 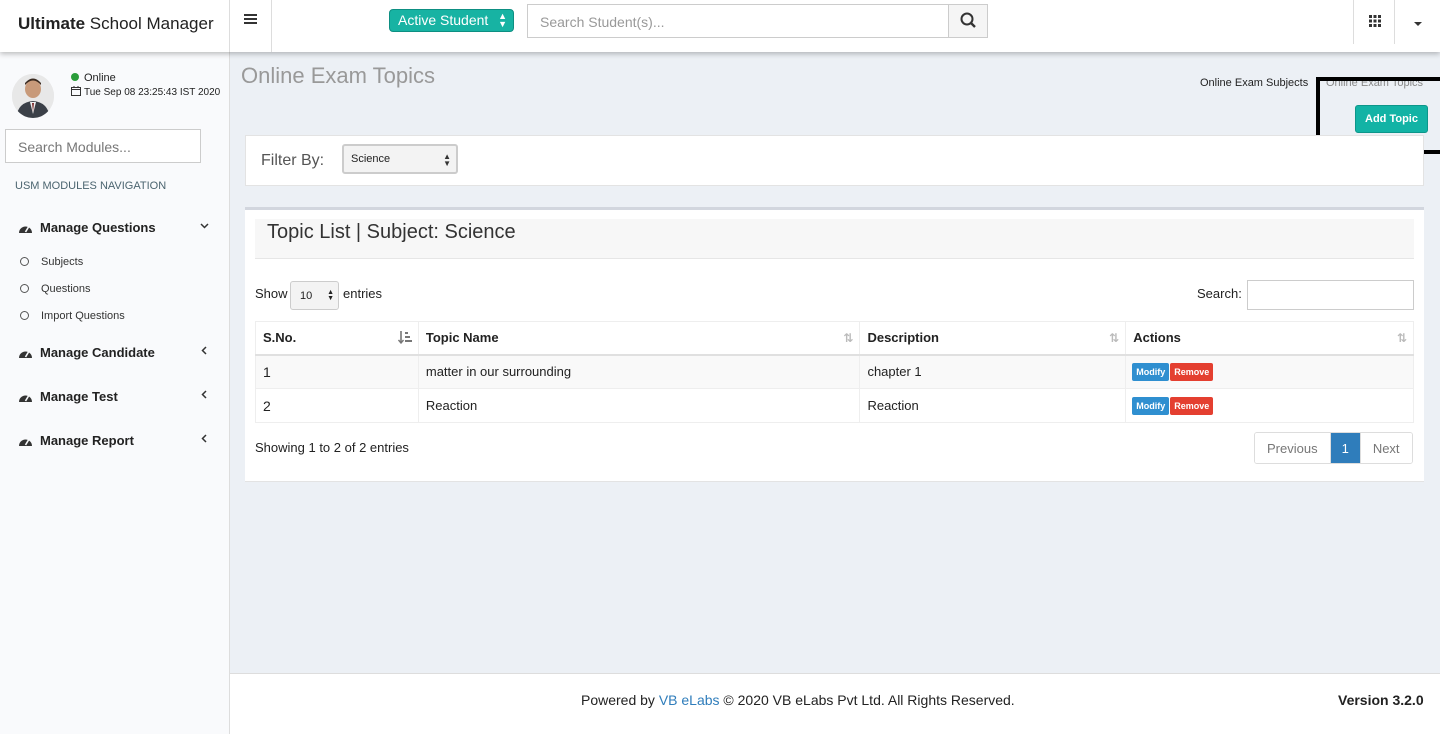 I want to click on datetime-text: Tue Sep 08 23:25:43 IST 2020, so click(x=152, y=92).